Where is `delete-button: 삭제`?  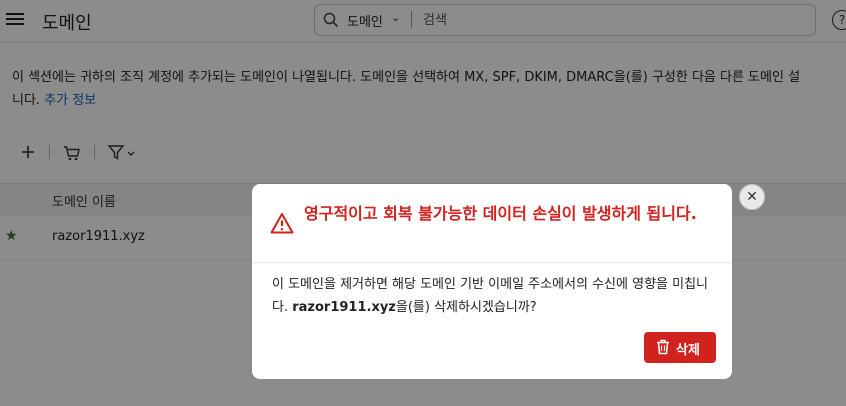 delete-button: 삭제 is located at coordinates (680, 347).